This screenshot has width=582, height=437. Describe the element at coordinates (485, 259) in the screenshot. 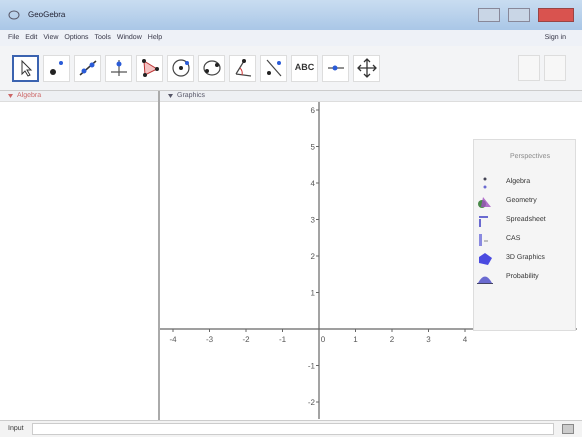

I see `cube-icon` at that location.